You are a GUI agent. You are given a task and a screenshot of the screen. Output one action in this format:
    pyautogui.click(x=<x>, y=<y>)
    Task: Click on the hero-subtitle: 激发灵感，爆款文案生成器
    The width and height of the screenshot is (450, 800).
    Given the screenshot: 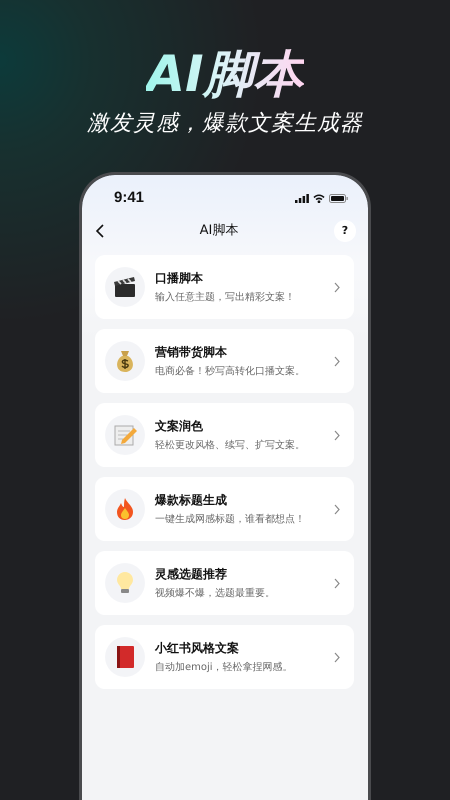 What is the action you would take?
    pyautogui.click(x=225, y=124)
    